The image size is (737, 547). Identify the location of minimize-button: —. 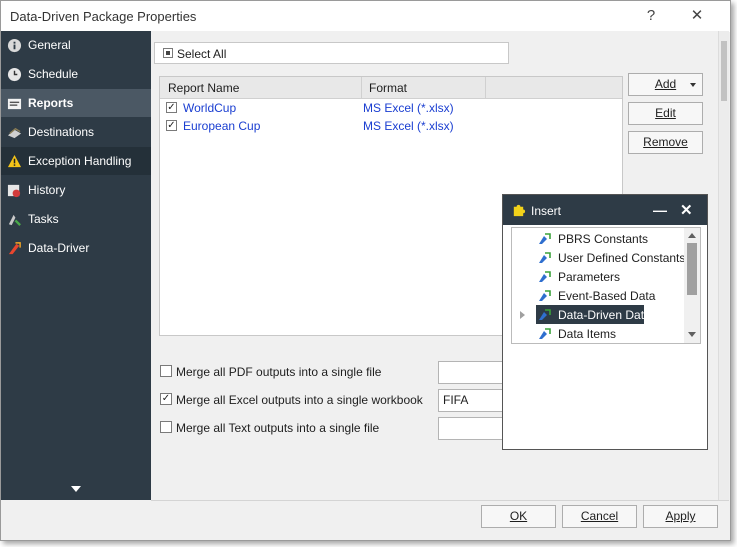
(660, 210).